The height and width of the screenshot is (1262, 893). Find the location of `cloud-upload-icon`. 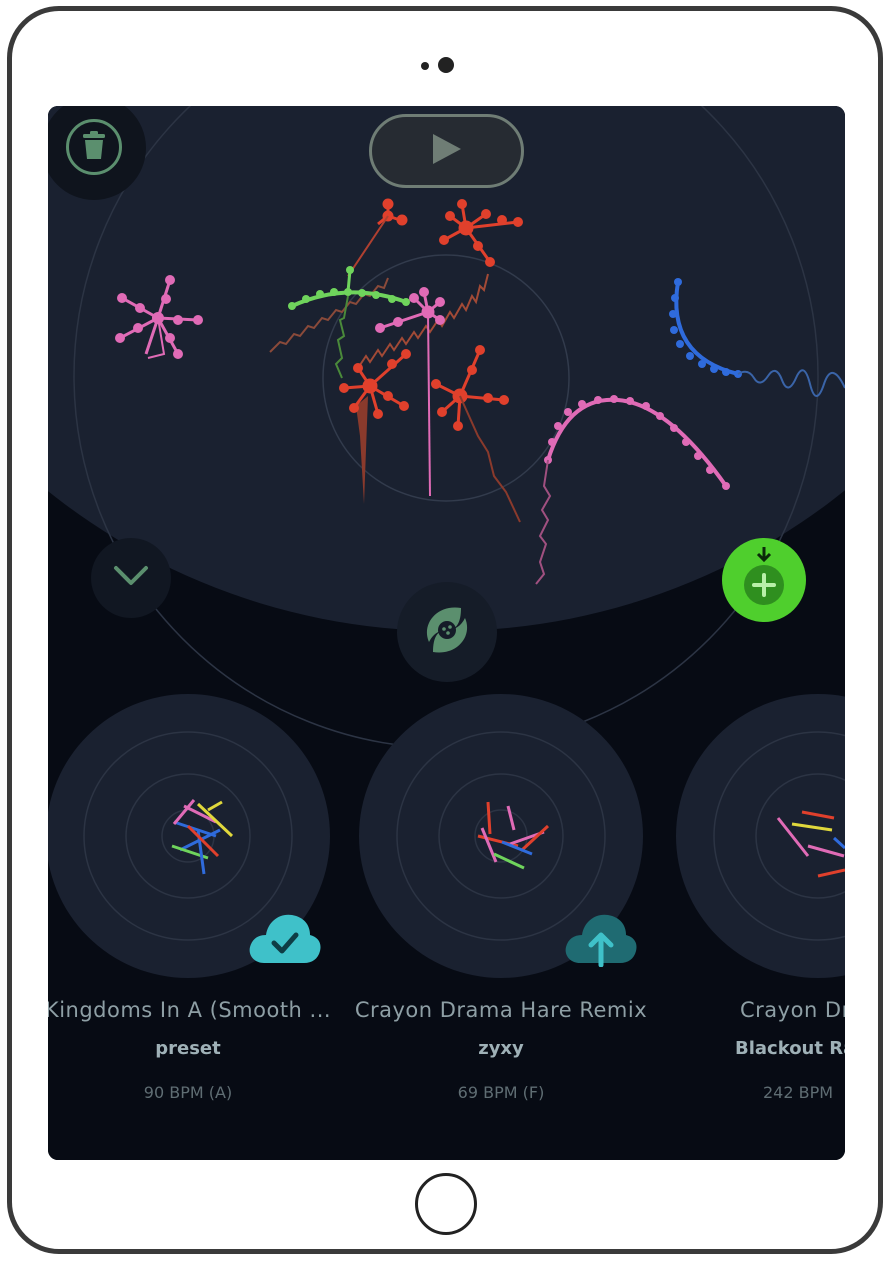

cloud-upload-icon is located at coordinates (601, 942).